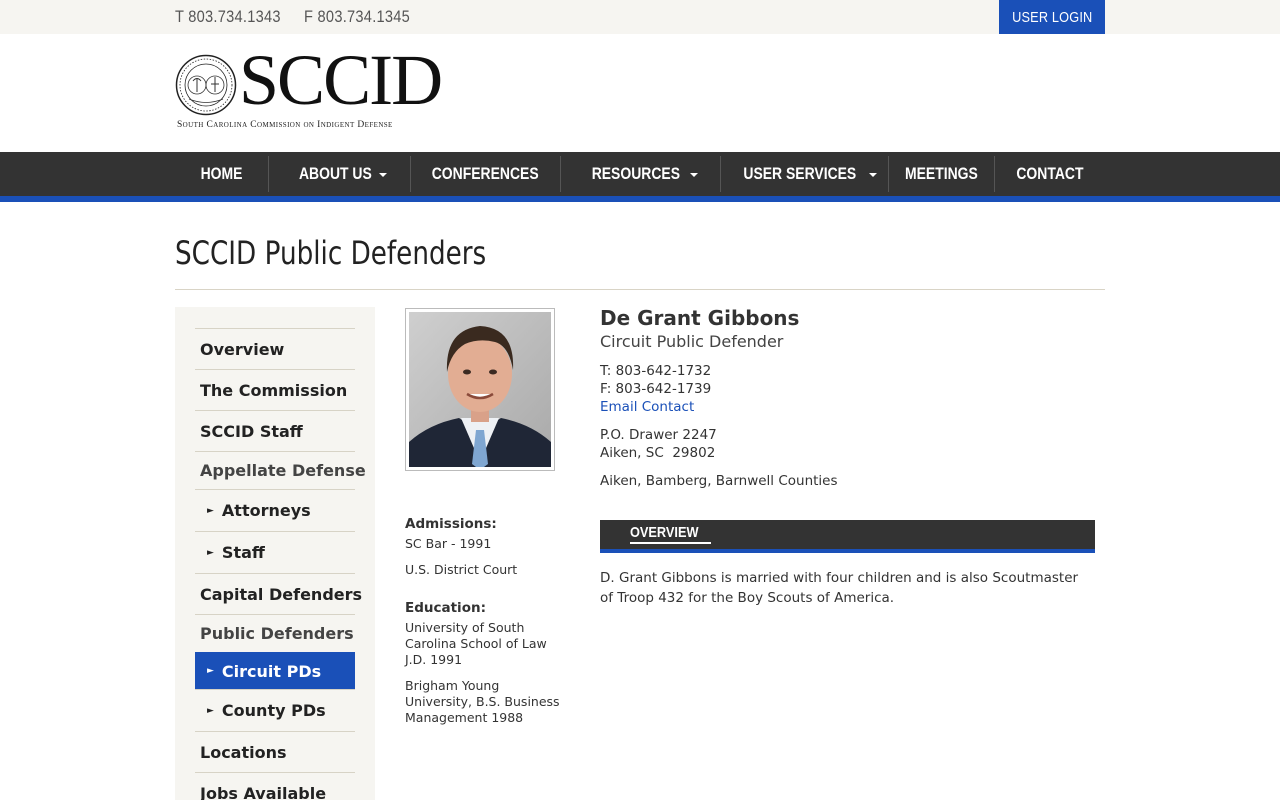 The height and width of the screenshot is (800, 1280). What do you see at coordinates (206, 85) in the screenshot?
I see `state-seal-icon` at bounding box center [206, 85].